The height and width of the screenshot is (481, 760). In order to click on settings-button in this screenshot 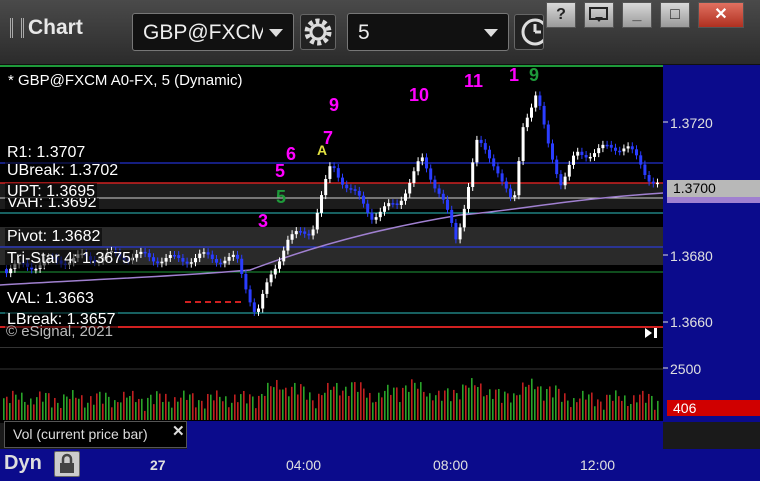, I will do `click(318, 32)`.